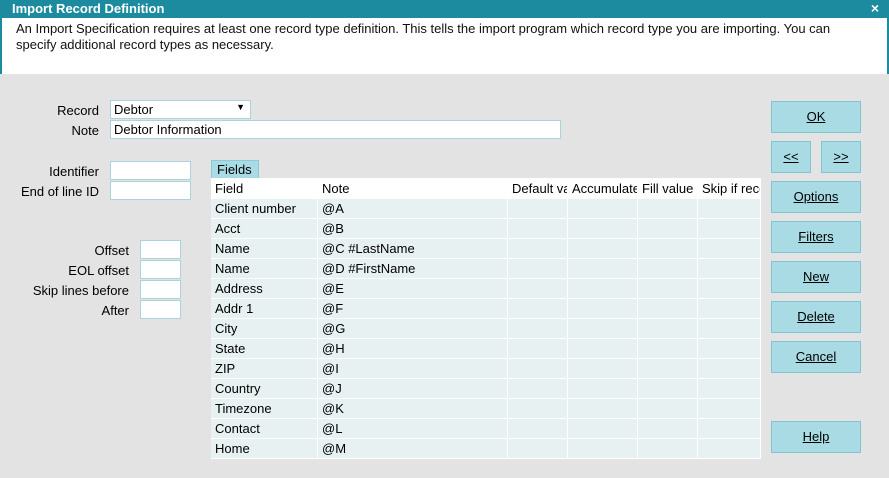  I want to click on table-cell: Home, so click(264, 448).